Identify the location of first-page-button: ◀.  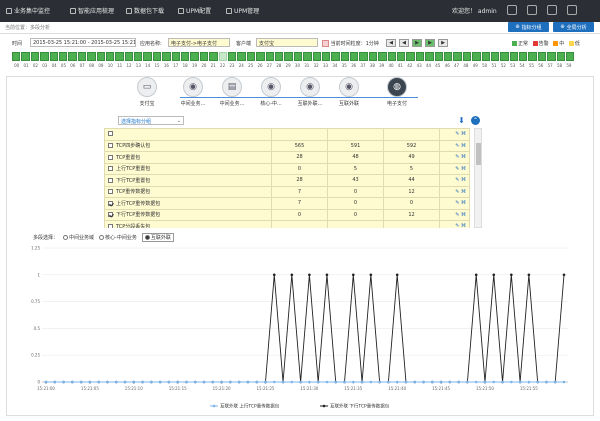
(391, 43).